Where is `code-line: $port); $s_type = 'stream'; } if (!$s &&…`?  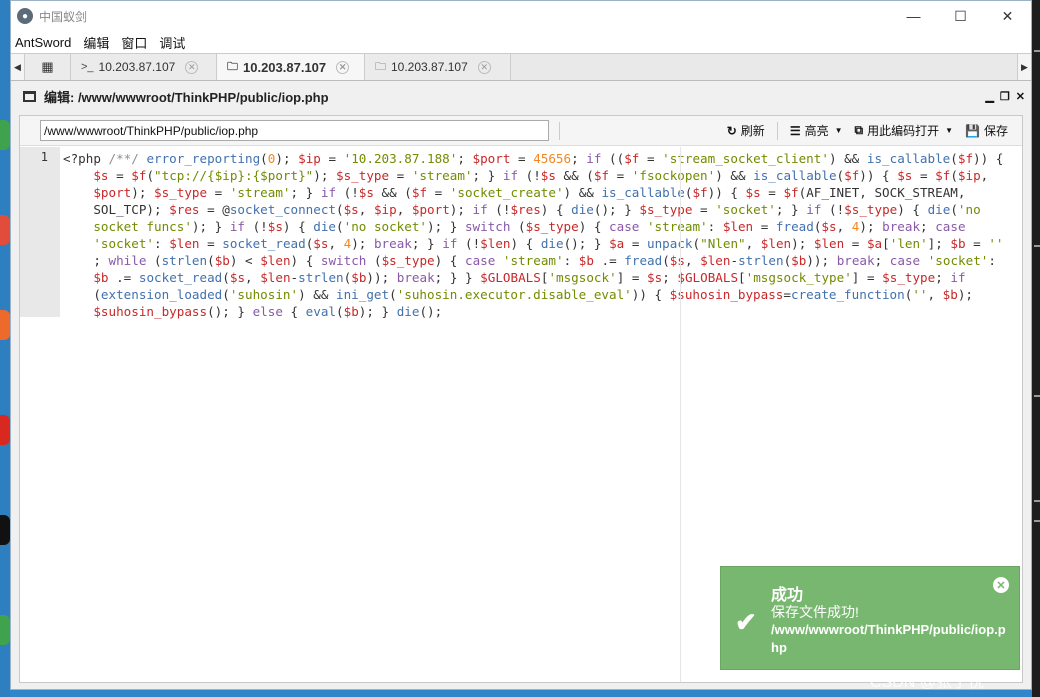 code-line: $port); $s_type = 'stream'; } if (!$s &&… is located at coordinates (529, 192).